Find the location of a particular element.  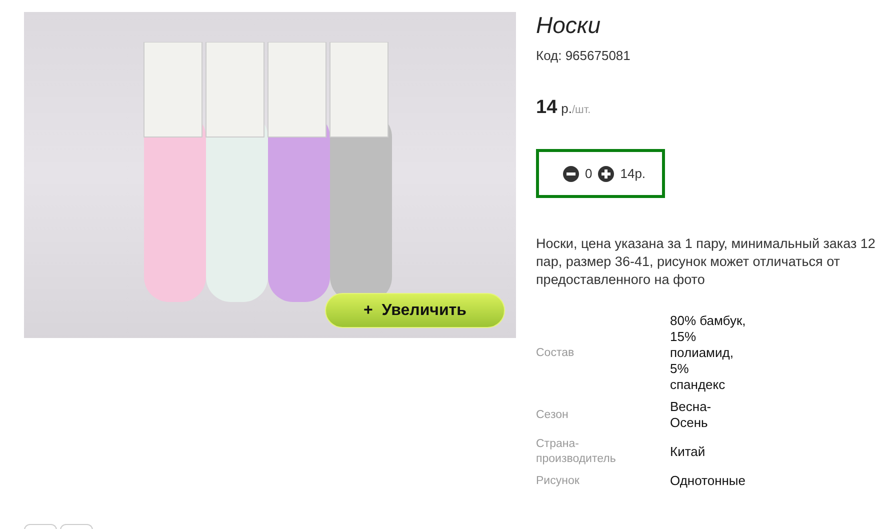

spec-label: Сезон is located at coordinates (553, 415).